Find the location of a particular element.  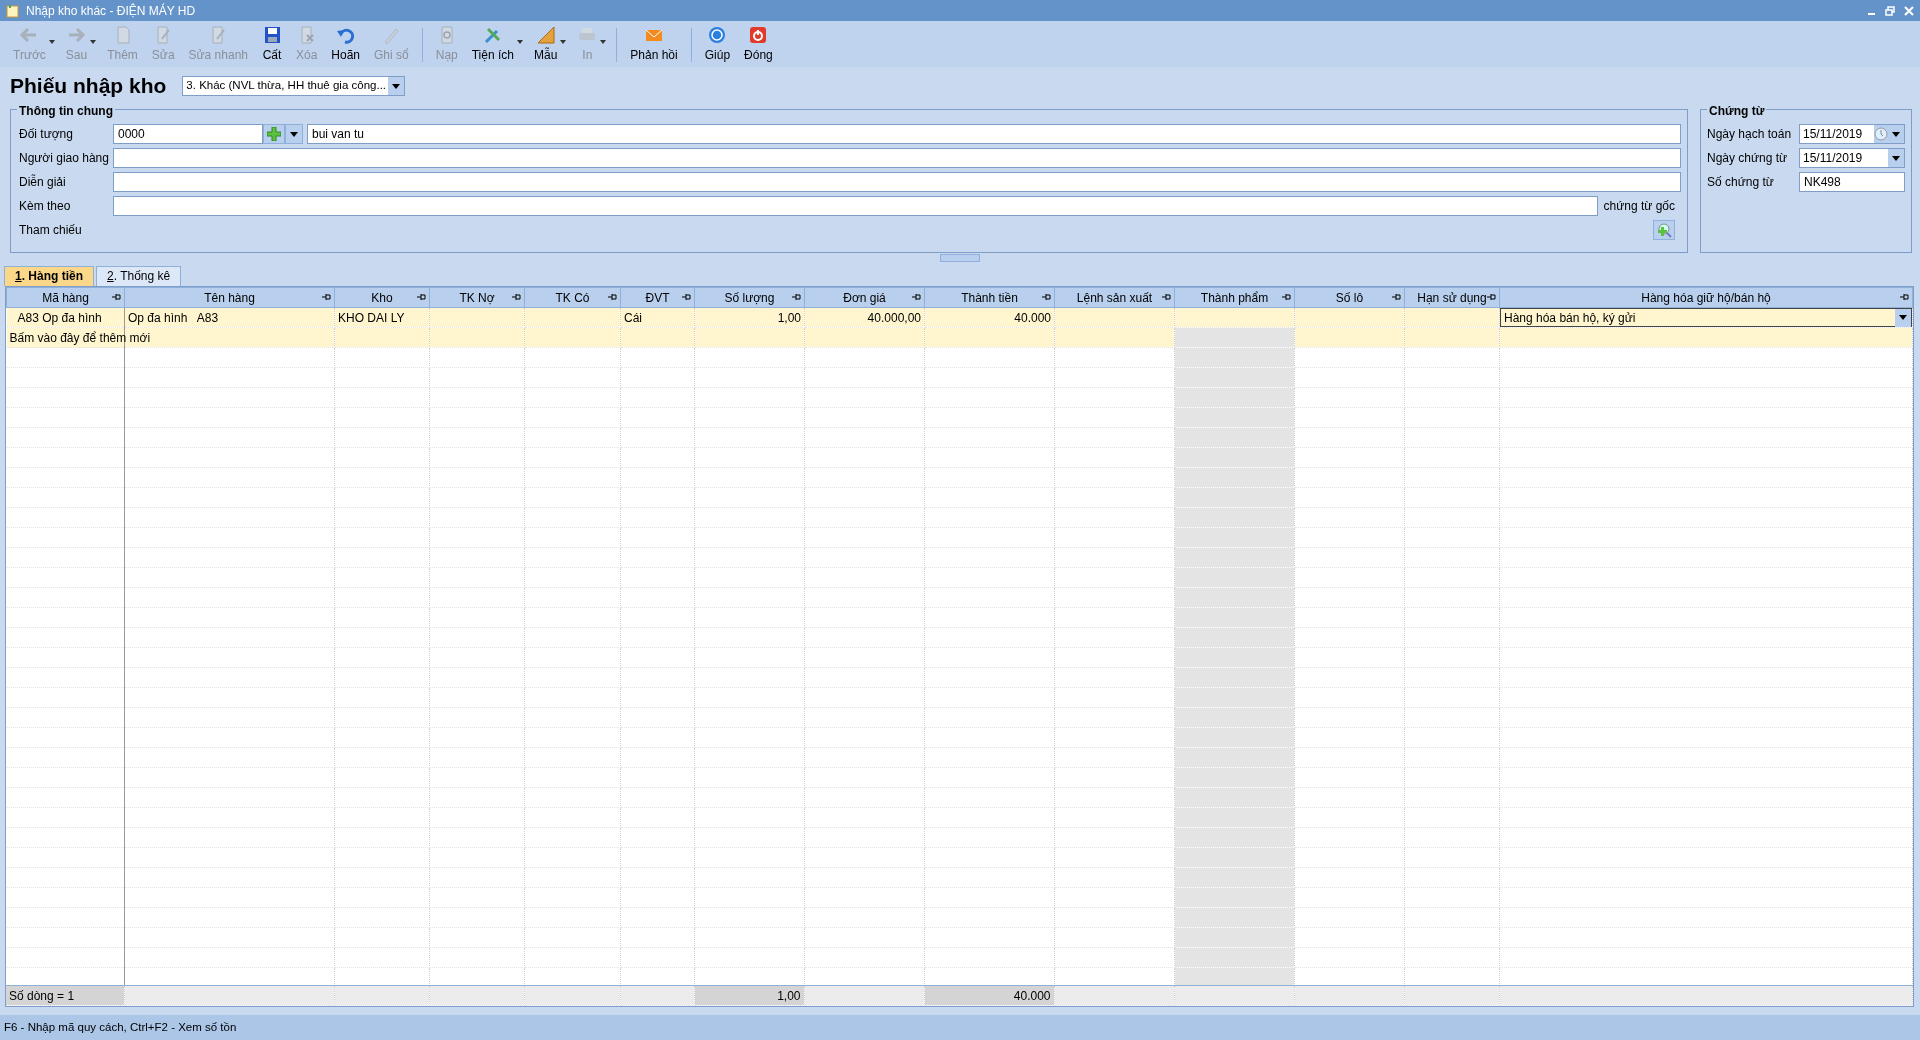

field-label: Ngày hạch toán is located at coordinates (1750, 134).